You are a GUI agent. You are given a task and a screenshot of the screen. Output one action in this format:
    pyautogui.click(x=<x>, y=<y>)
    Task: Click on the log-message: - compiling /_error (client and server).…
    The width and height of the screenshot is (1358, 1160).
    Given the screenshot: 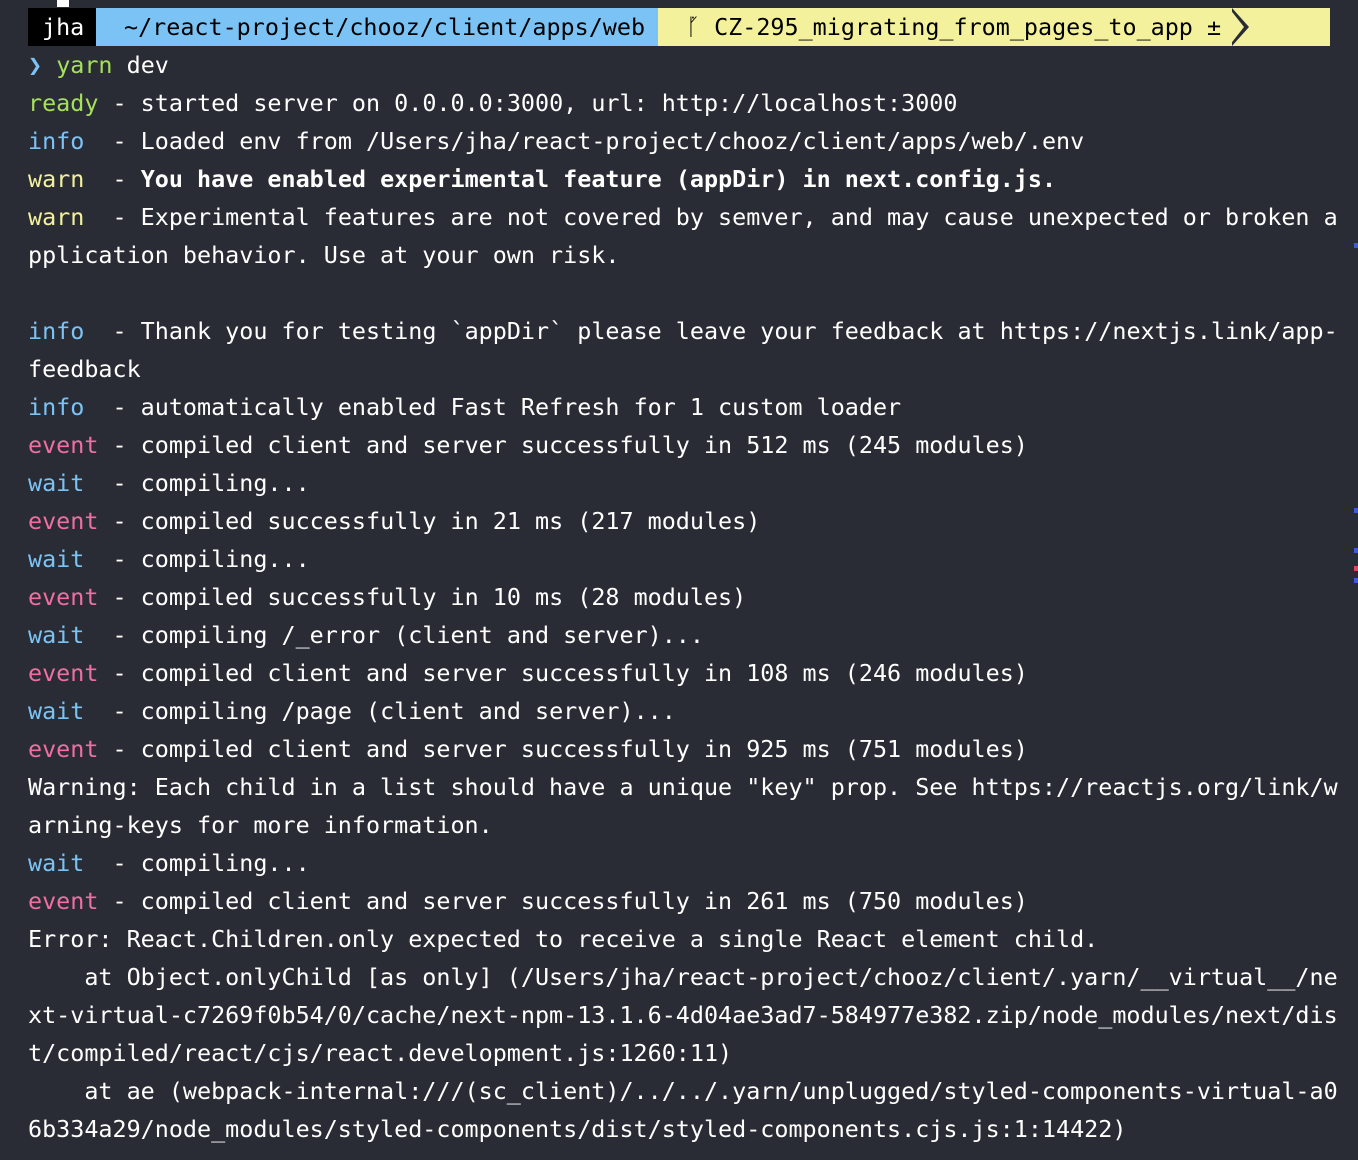 What is the action you would take?
    pyautogui.click(x=408, y=635)
    